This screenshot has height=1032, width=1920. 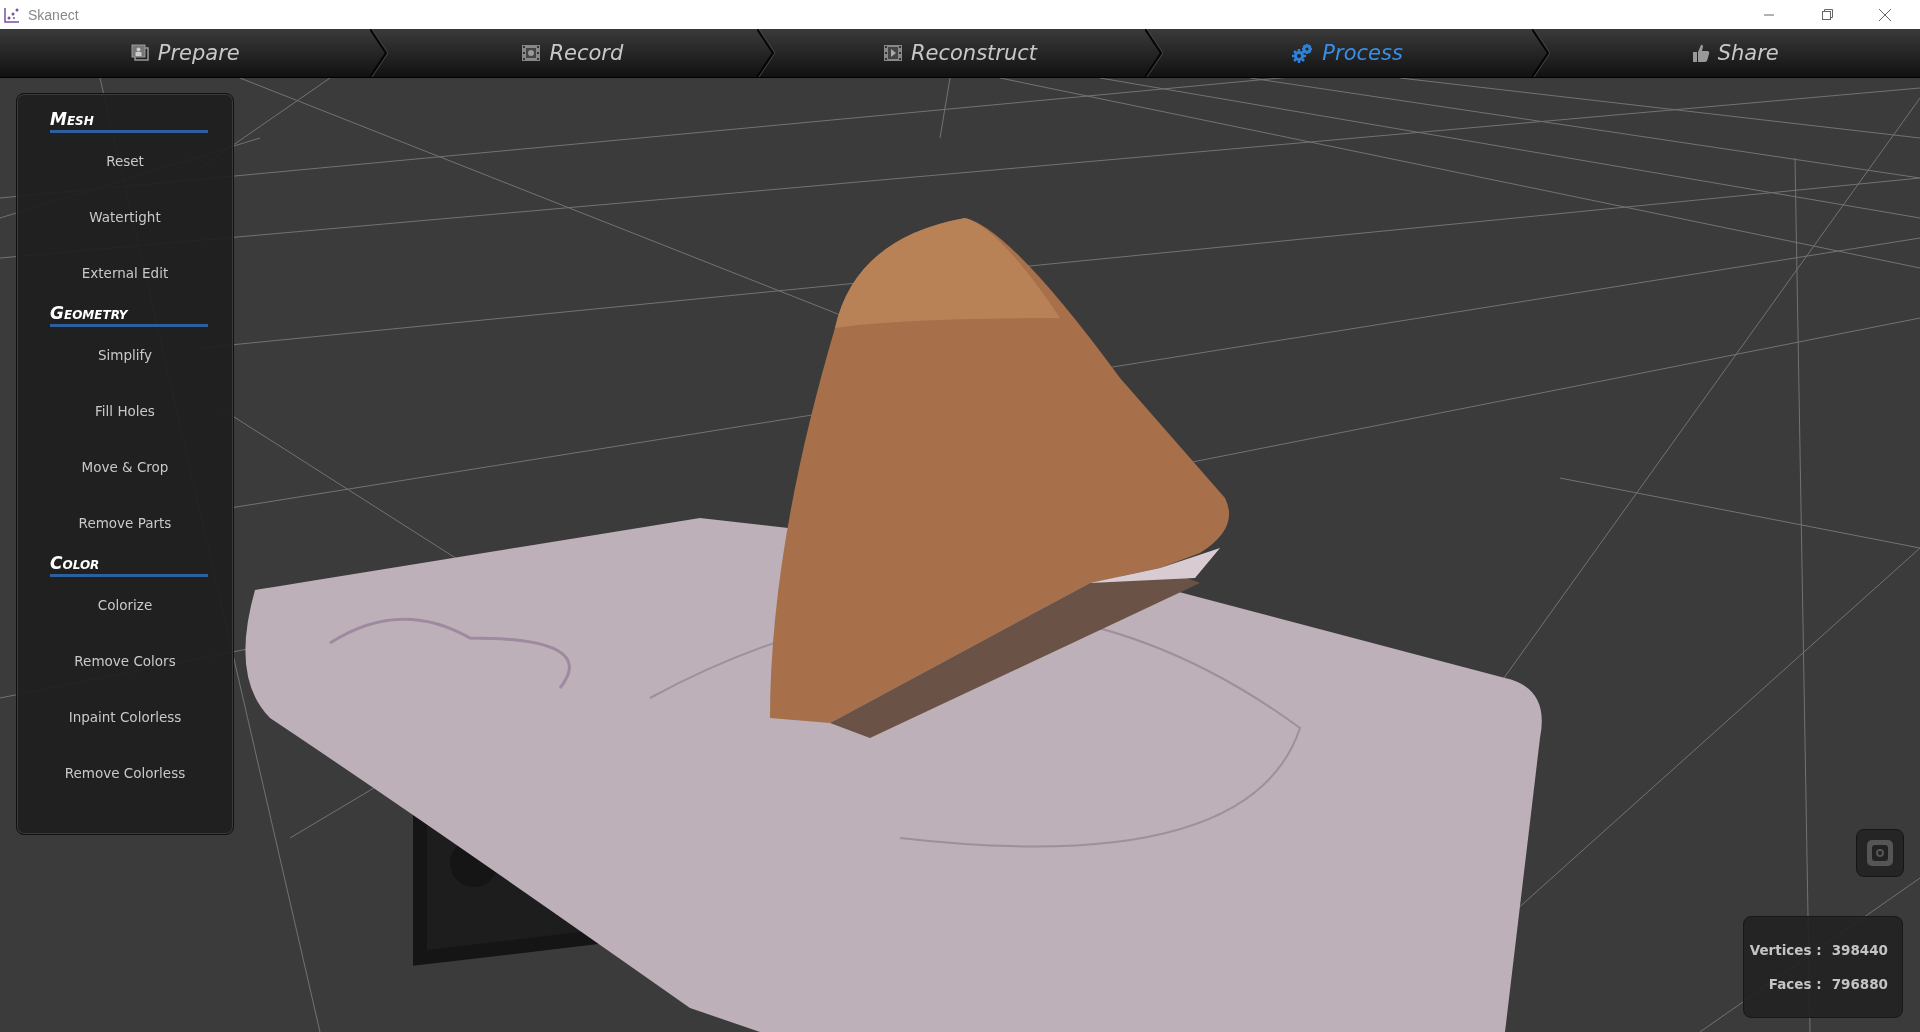 I want to click on stat-label: Vertices :, so click(x=1785, y=950).